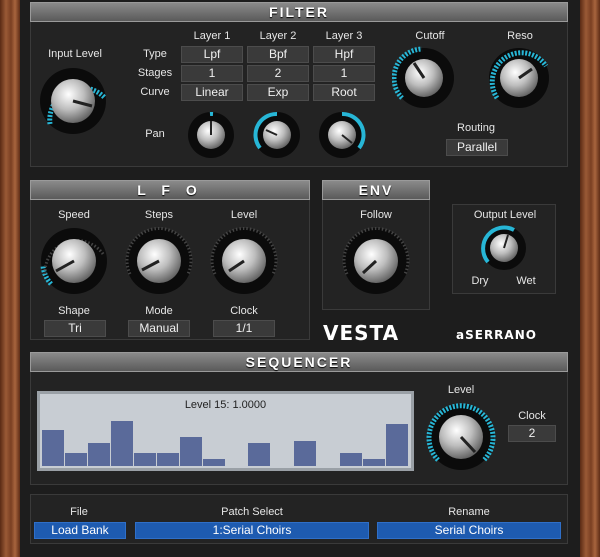 This screenshot has height=557, width=600. Describe the element at coordinates (278, 54) in the screenshot. I see `layer2-type-field: Bpf` at that location.